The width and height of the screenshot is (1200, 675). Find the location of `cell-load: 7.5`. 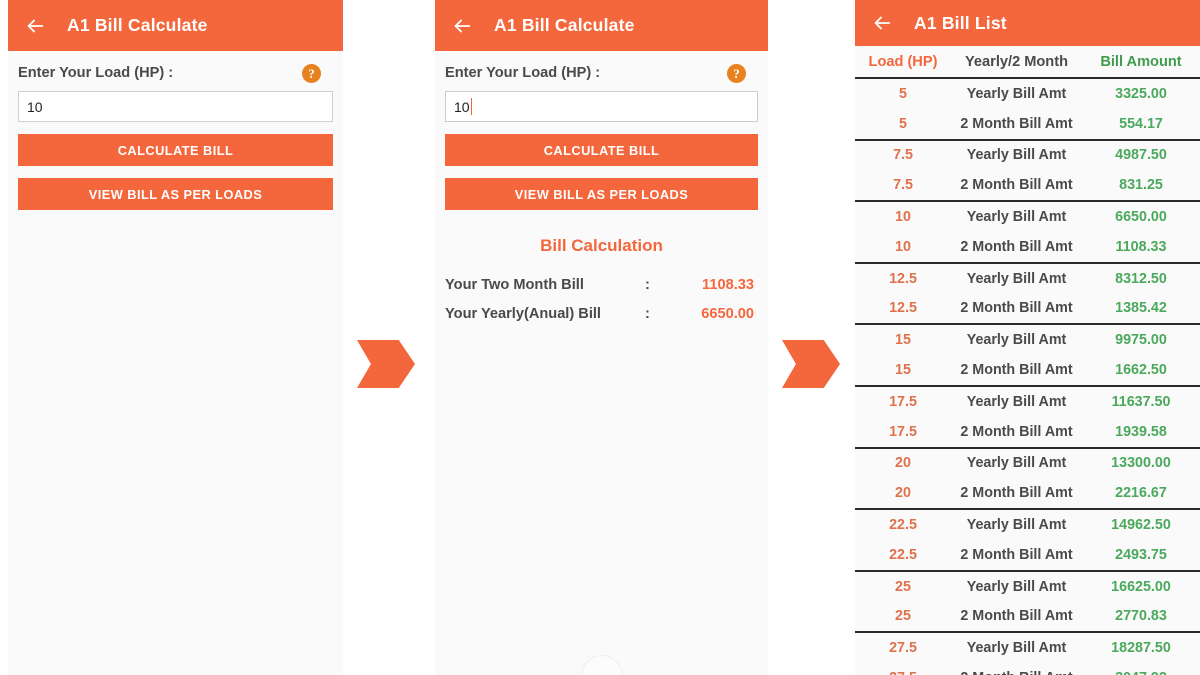

cell-load: 7.5 is located at coordinates (903, 155).